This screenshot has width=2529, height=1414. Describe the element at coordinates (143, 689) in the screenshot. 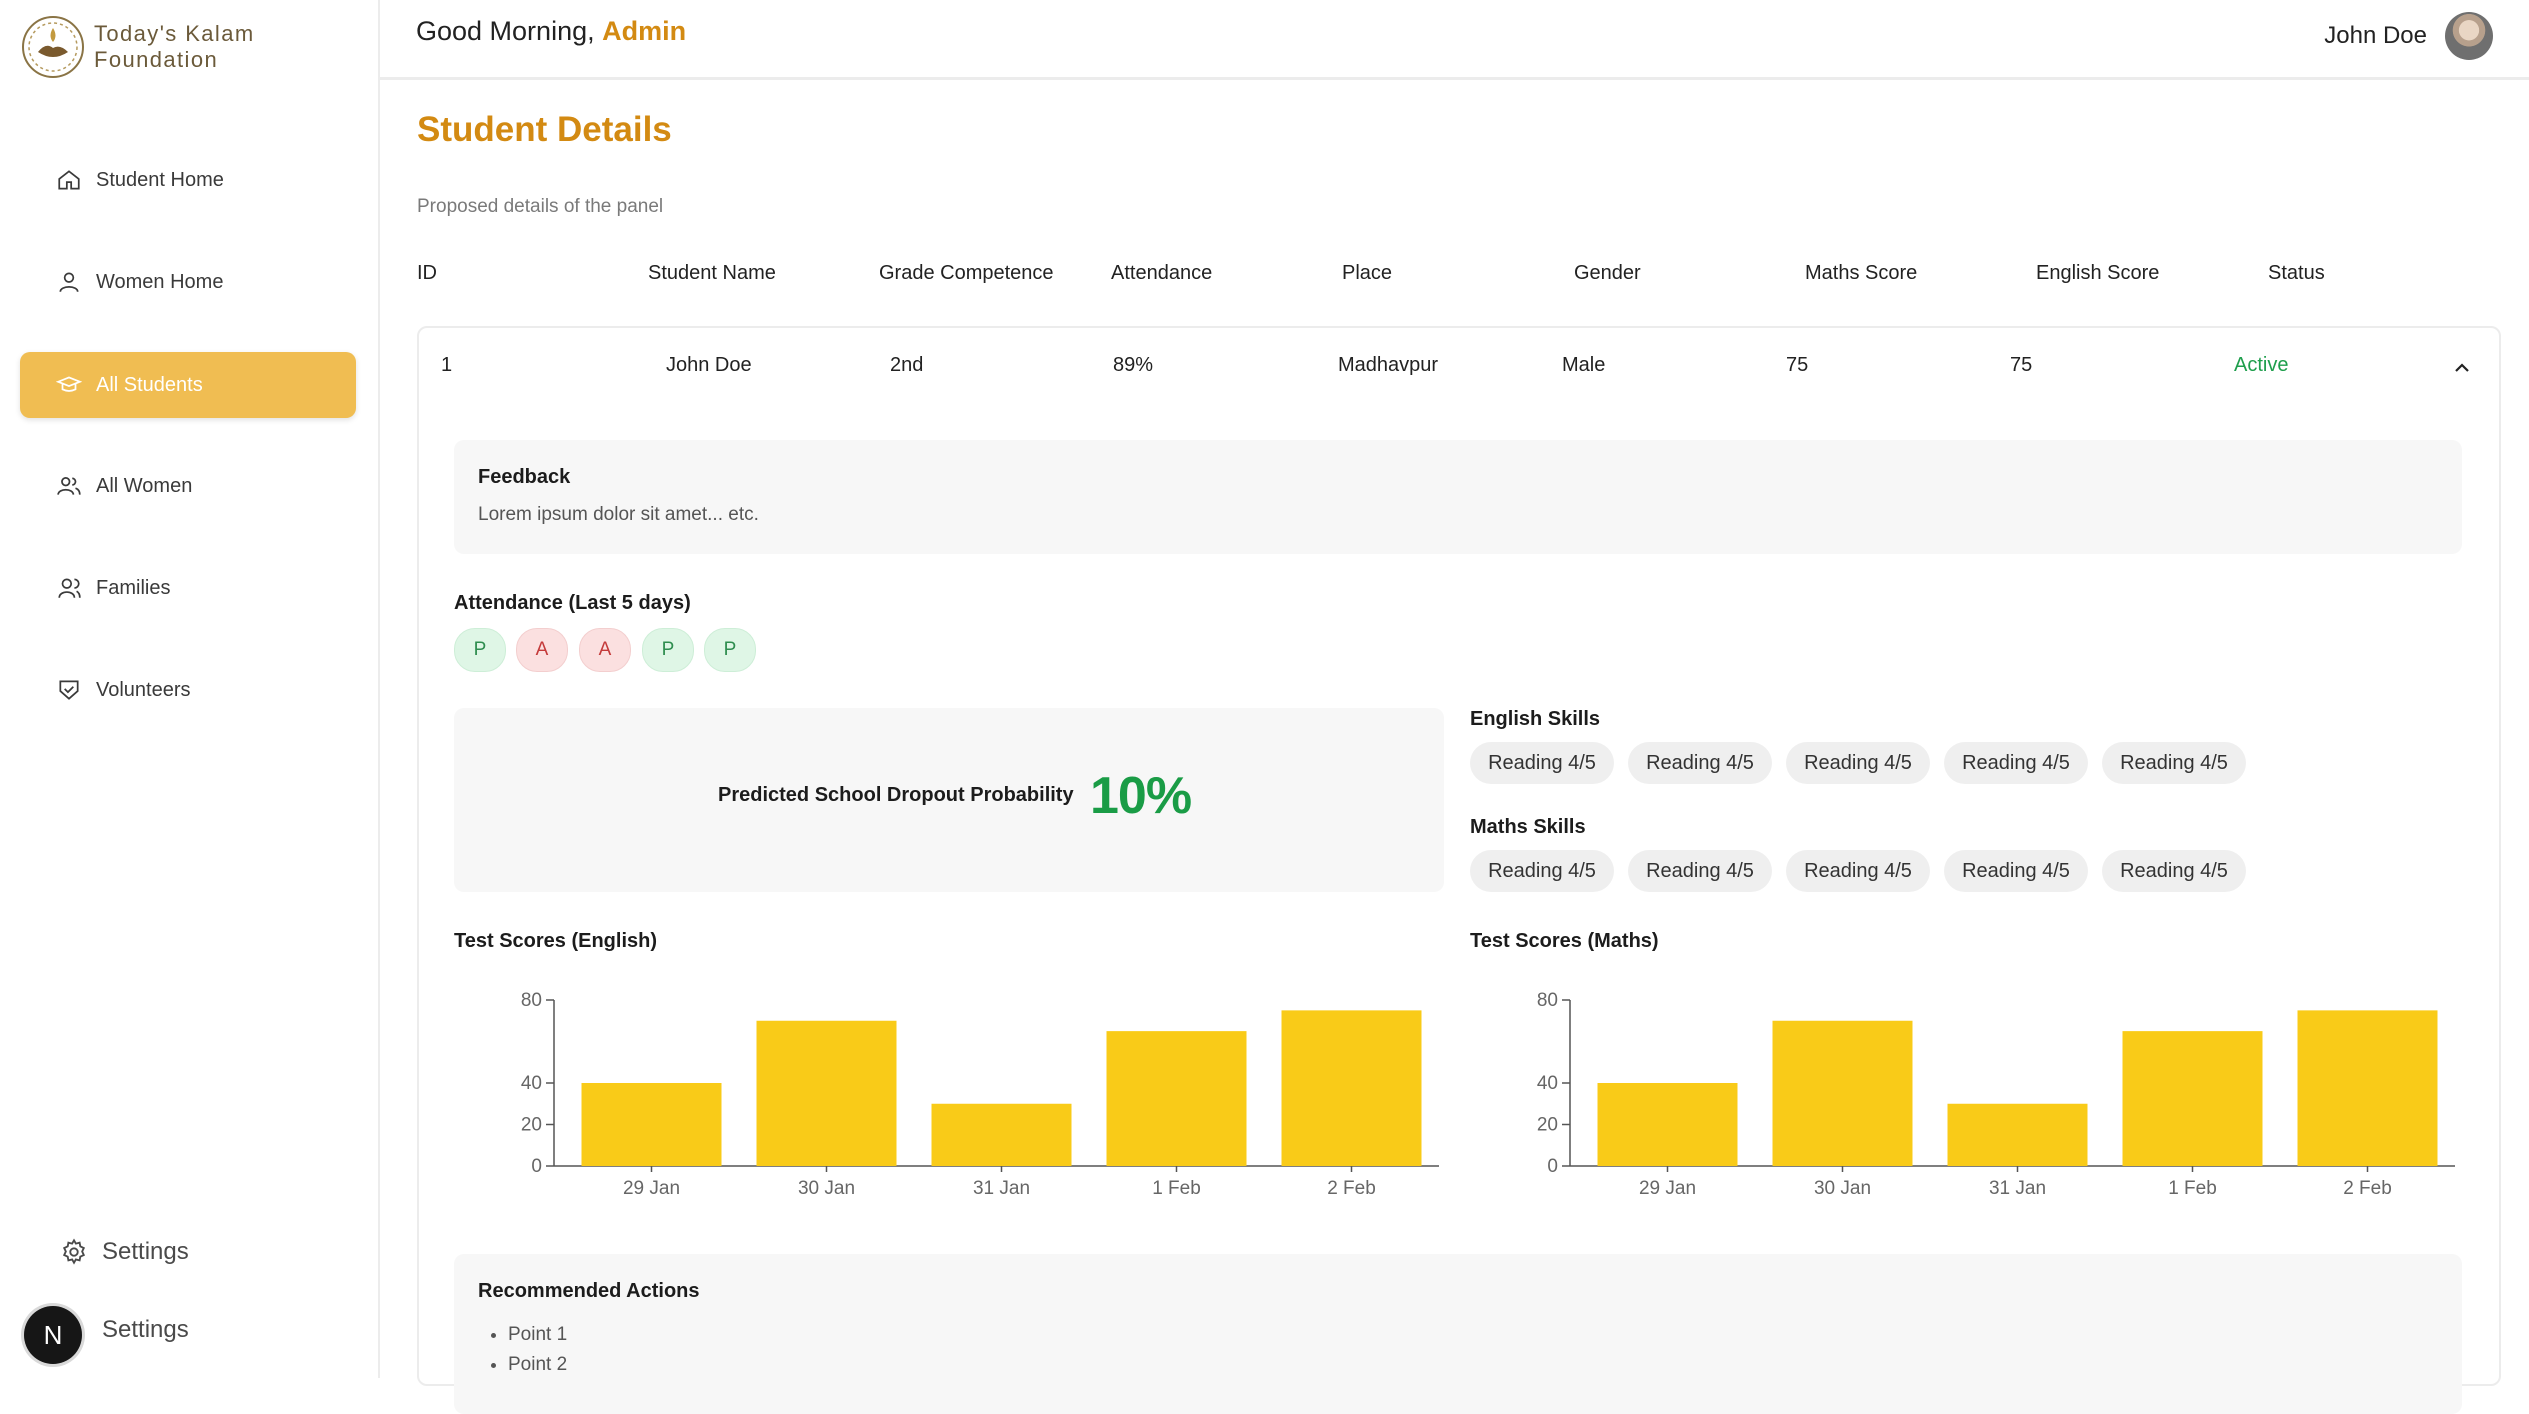

I see `sidebar-item-label: Volunteers` at that location.